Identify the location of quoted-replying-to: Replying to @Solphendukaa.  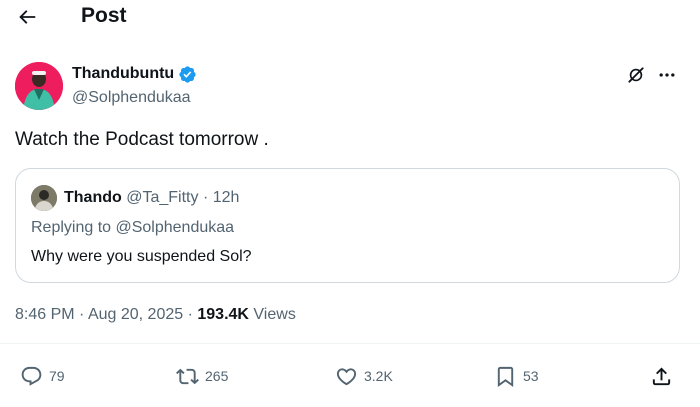
(133, 227).